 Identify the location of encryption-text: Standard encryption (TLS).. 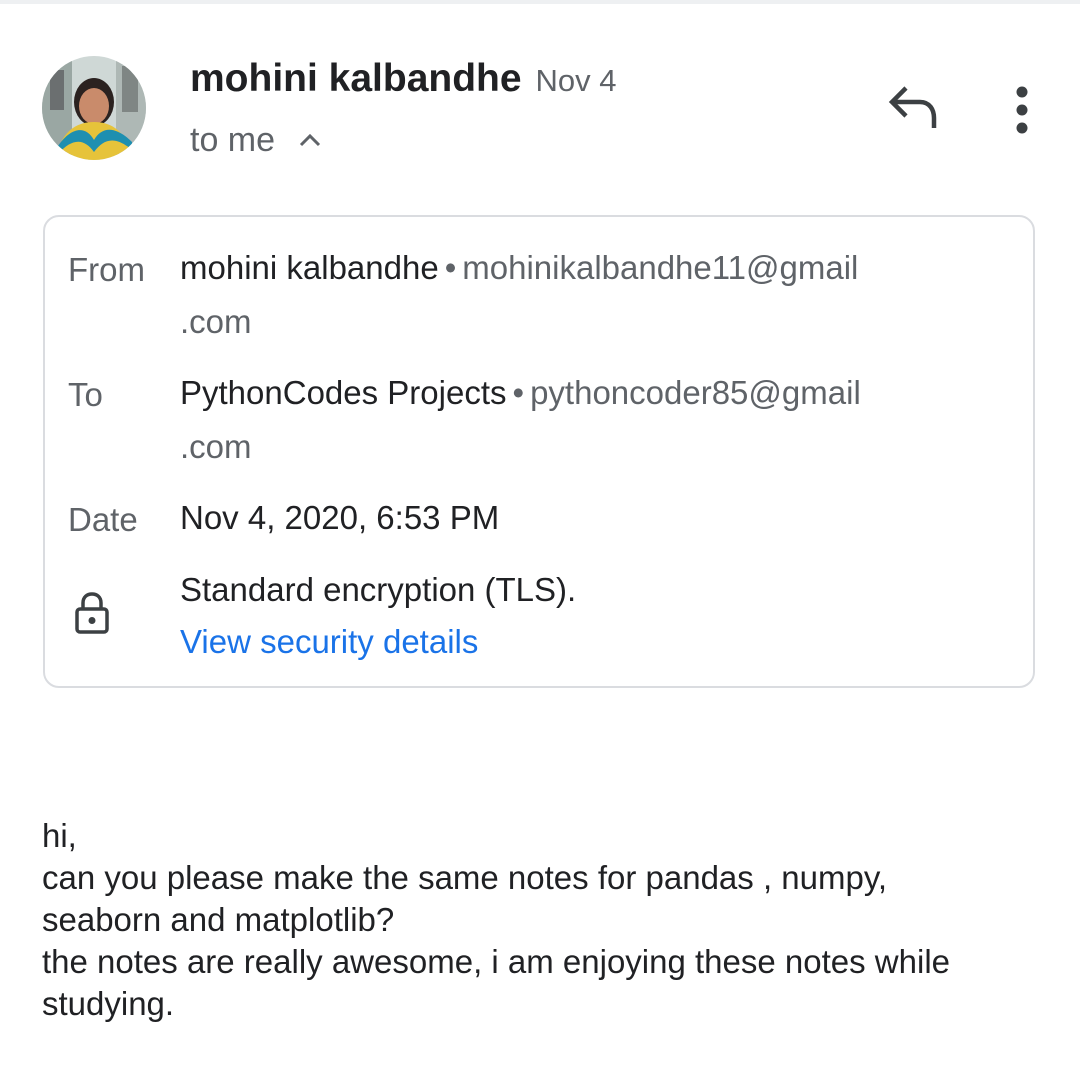
(378, 589).